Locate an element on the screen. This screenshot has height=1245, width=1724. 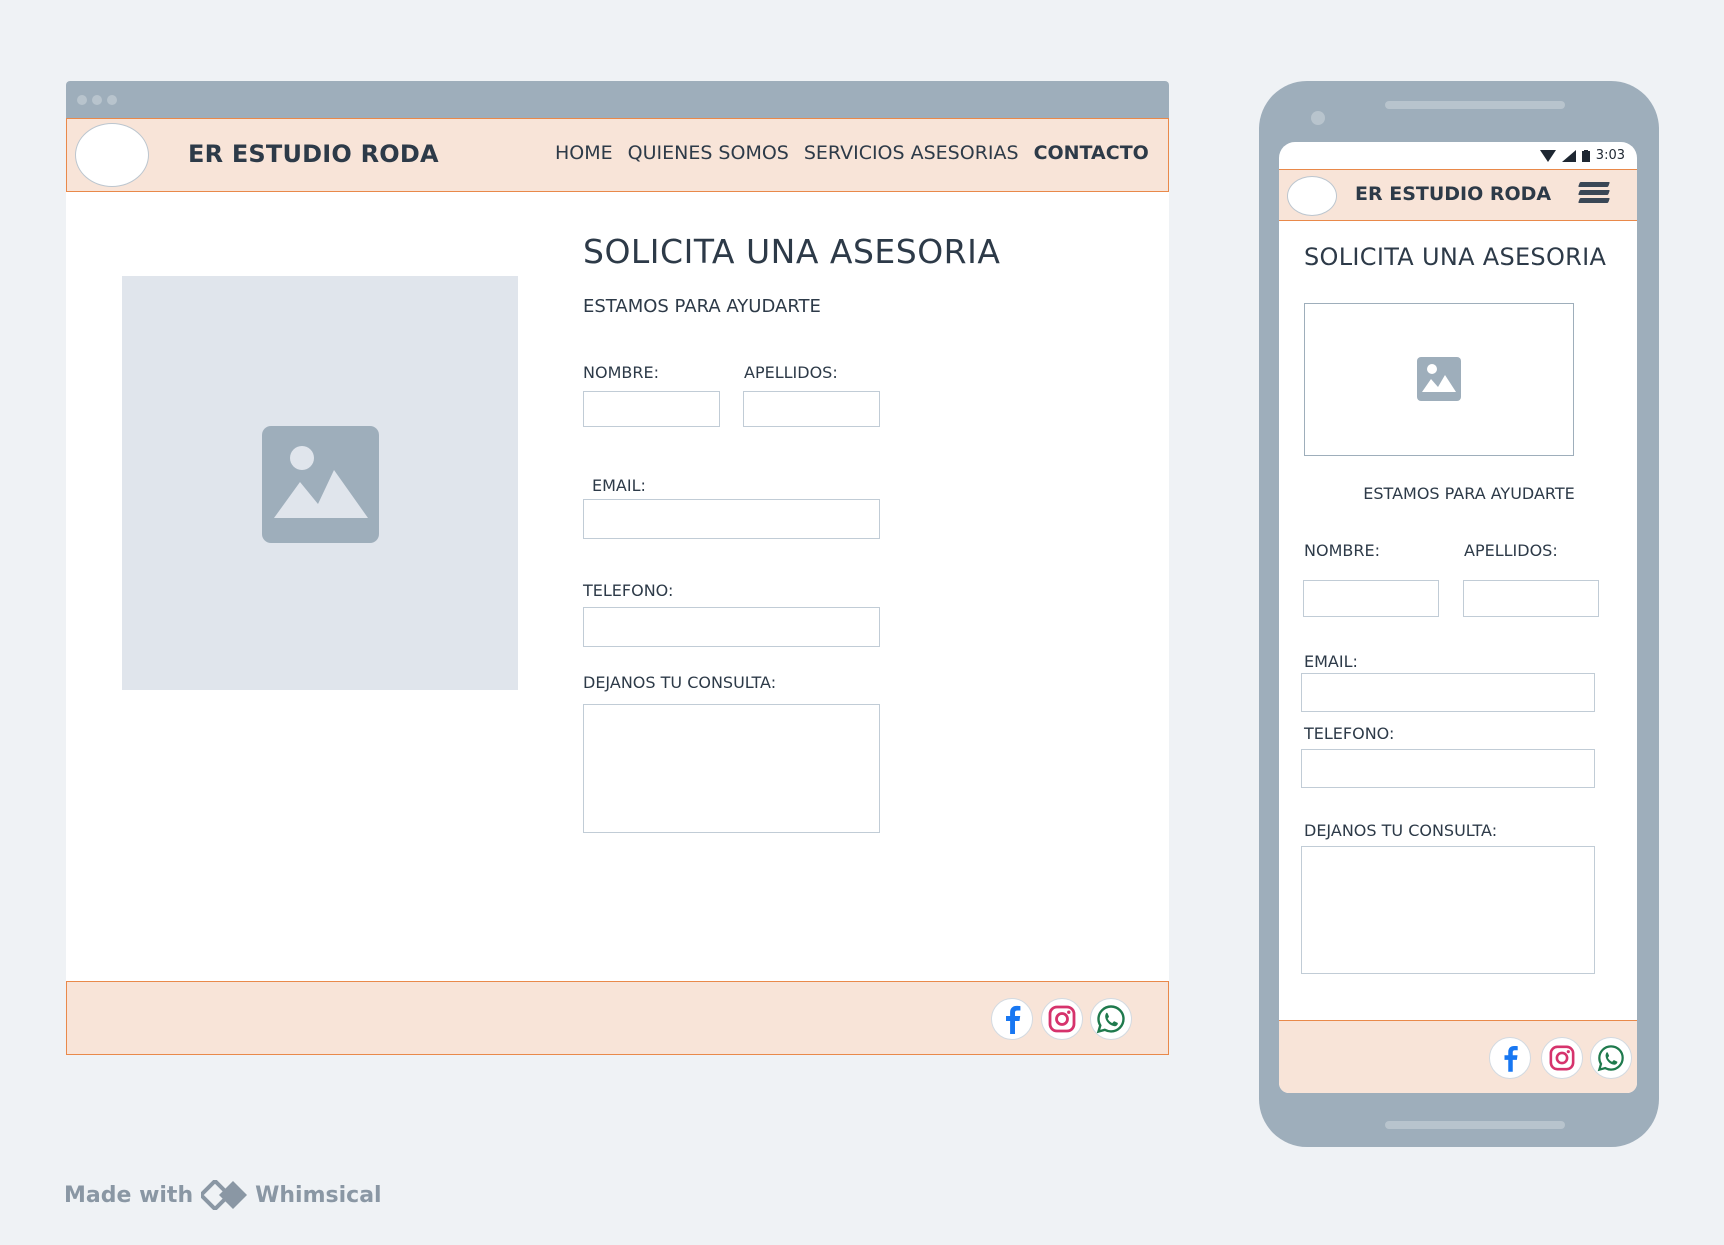
status-time: 3:03 is located at coordinates (1610, 155).